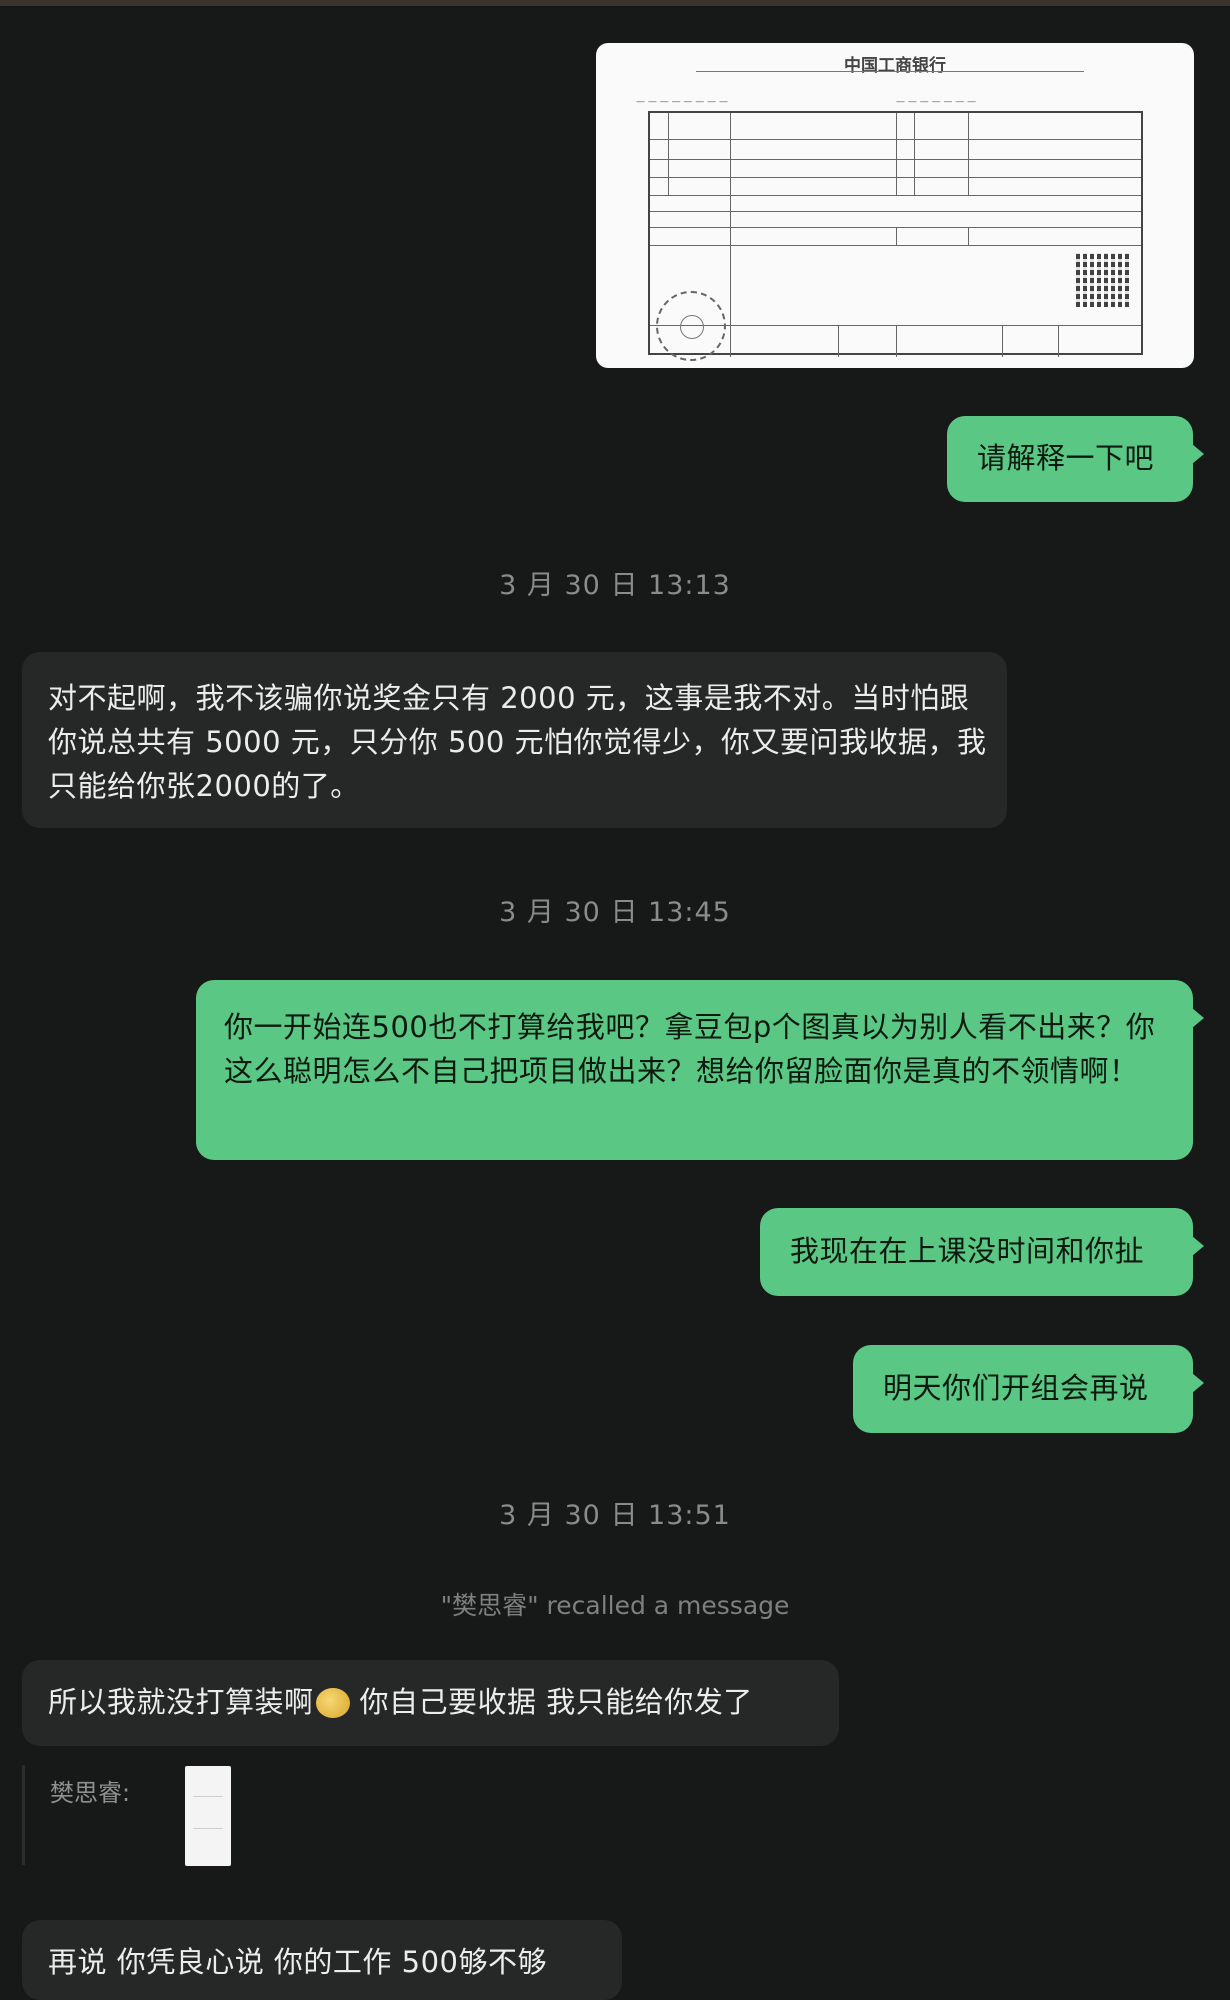  Describe the element at coordinates (967, 1251) in the screenshot. I see `message-text: 我现在在上课没时间和你扯` at that location.